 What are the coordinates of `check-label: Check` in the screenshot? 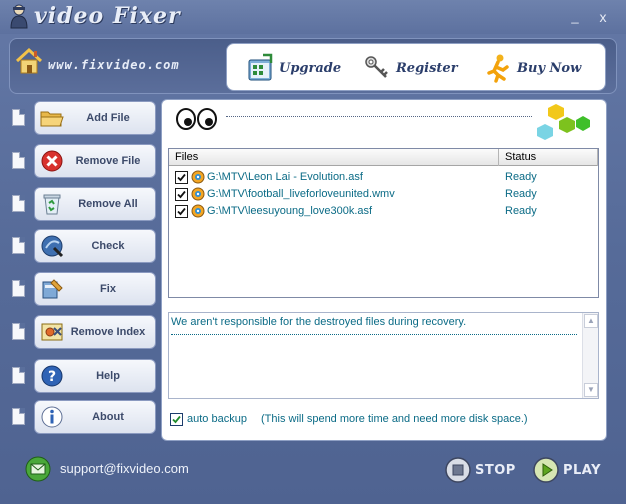 It's located at (108, 246).